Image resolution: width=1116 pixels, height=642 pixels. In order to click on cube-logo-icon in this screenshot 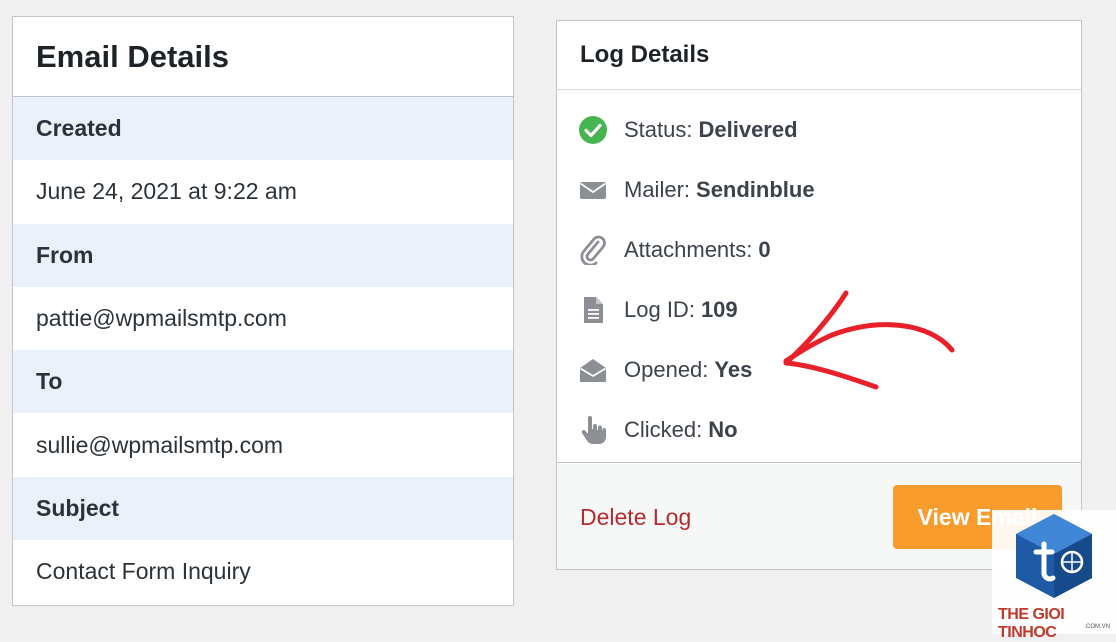, I will do `click(1054, 556)`.